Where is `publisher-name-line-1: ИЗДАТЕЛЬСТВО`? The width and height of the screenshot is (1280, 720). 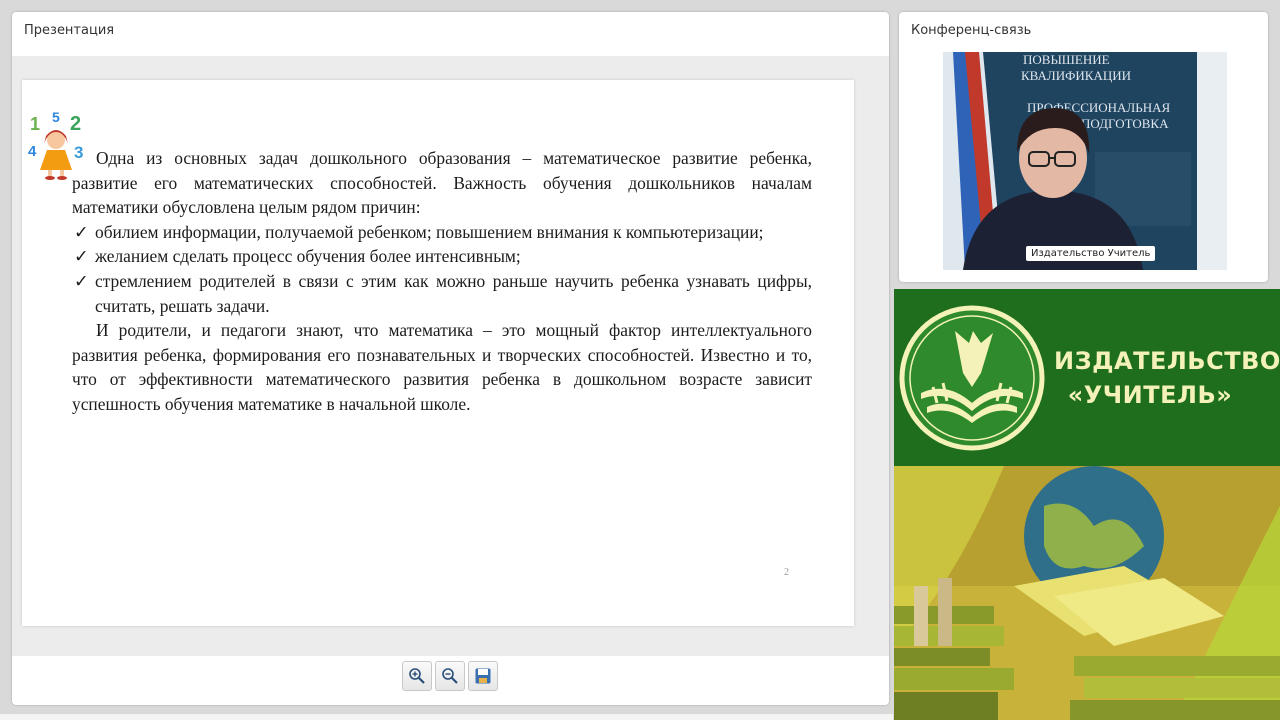 publisher-name-line-1: ИЗДАТЕЛЬСТВО is located at coordinates (1167, 361).